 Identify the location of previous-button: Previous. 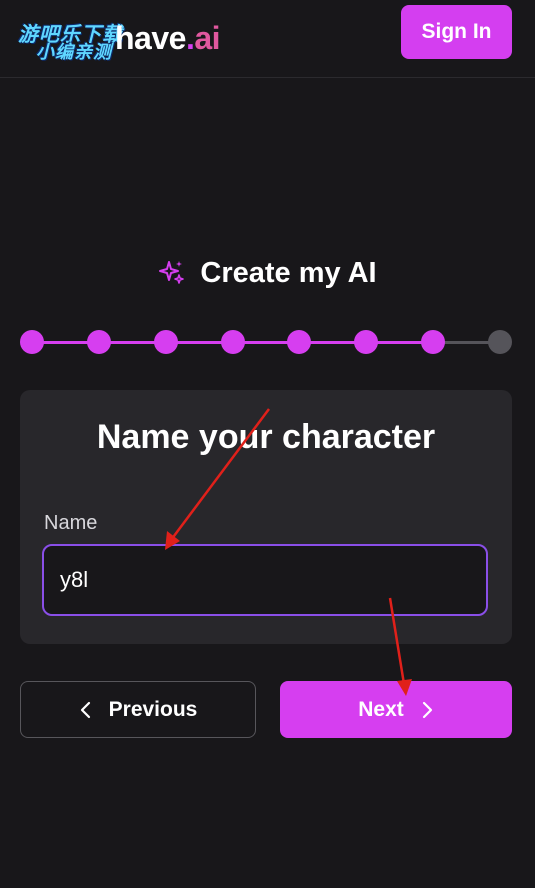
(138, 709).